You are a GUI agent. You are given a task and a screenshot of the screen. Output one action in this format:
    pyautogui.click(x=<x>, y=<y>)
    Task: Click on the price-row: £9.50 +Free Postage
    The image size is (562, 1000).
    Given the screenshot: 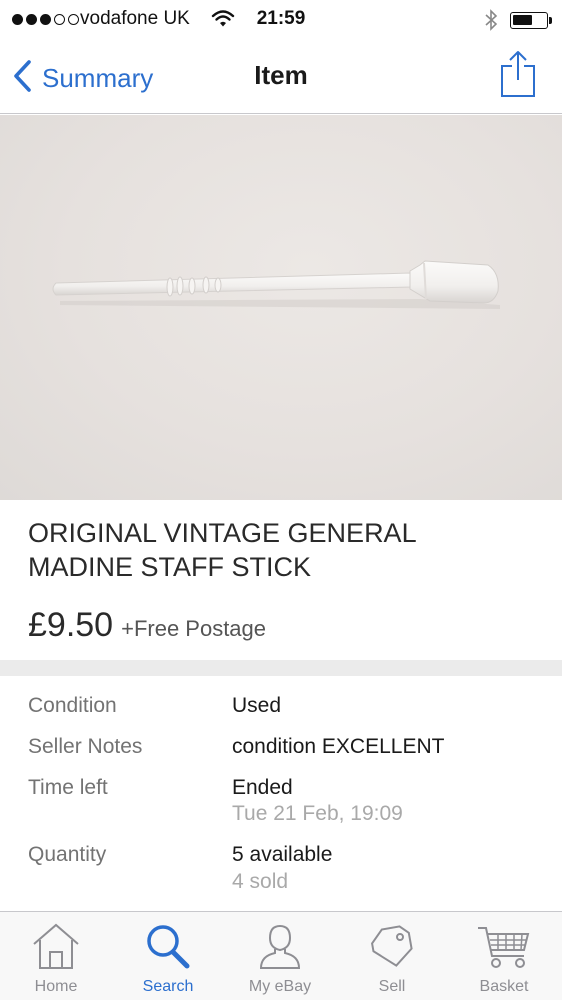 What is the action you would take?
    pyautogui.click(x=147, y=625)
    